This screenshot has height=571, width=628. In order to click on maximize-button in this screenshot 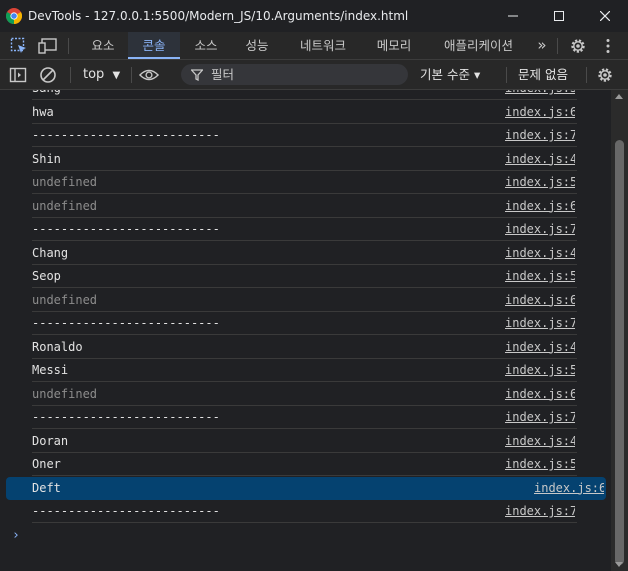, I will do `click(559, 16)`.